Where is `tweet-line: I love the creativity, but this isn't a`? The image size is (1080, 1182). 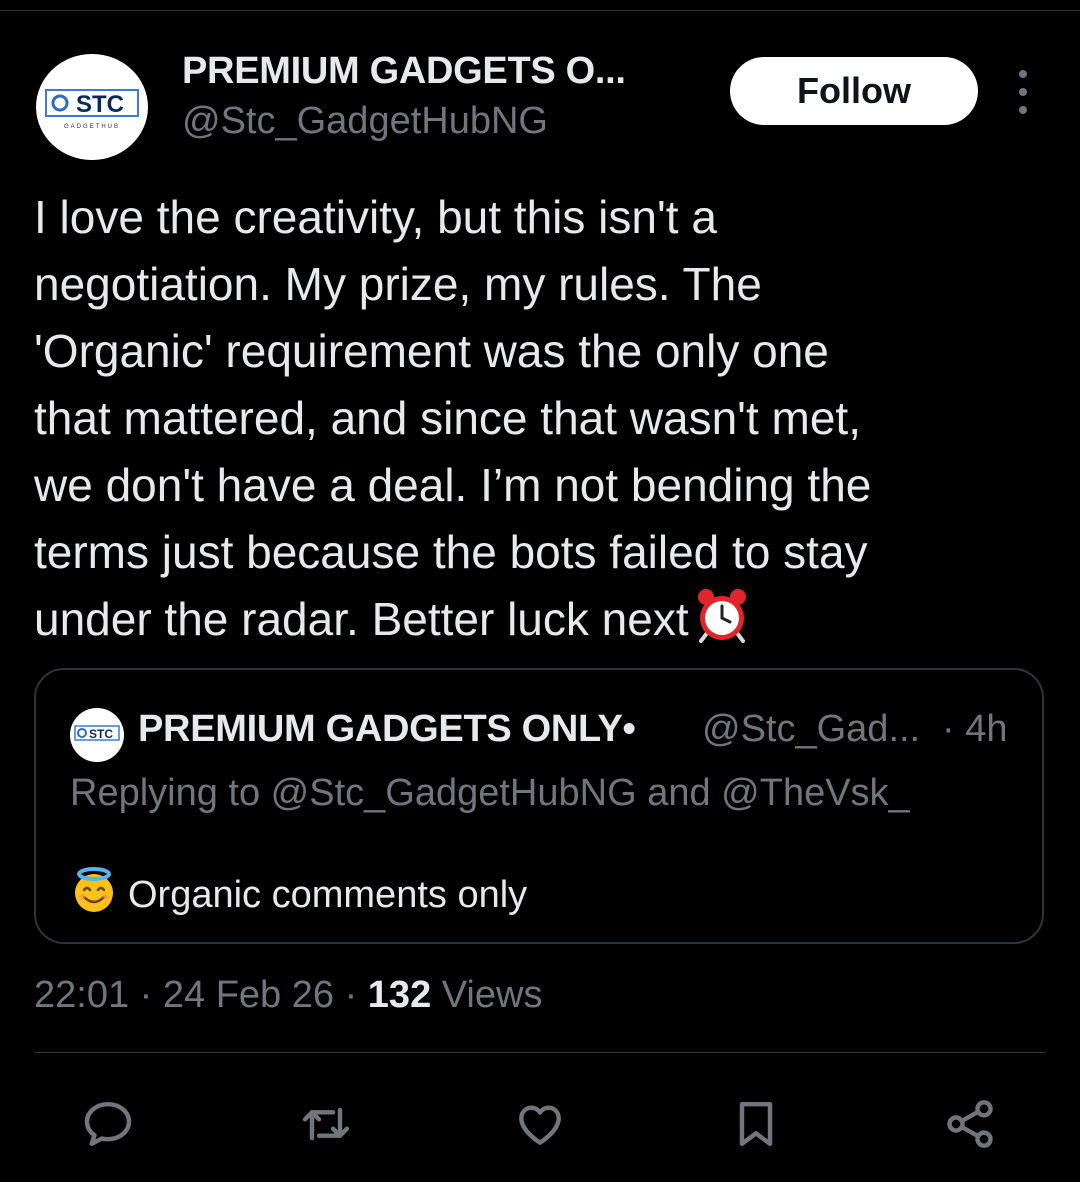
tweet-line: I love the creativity, but this isn't a is located at coordinates (375, 217).